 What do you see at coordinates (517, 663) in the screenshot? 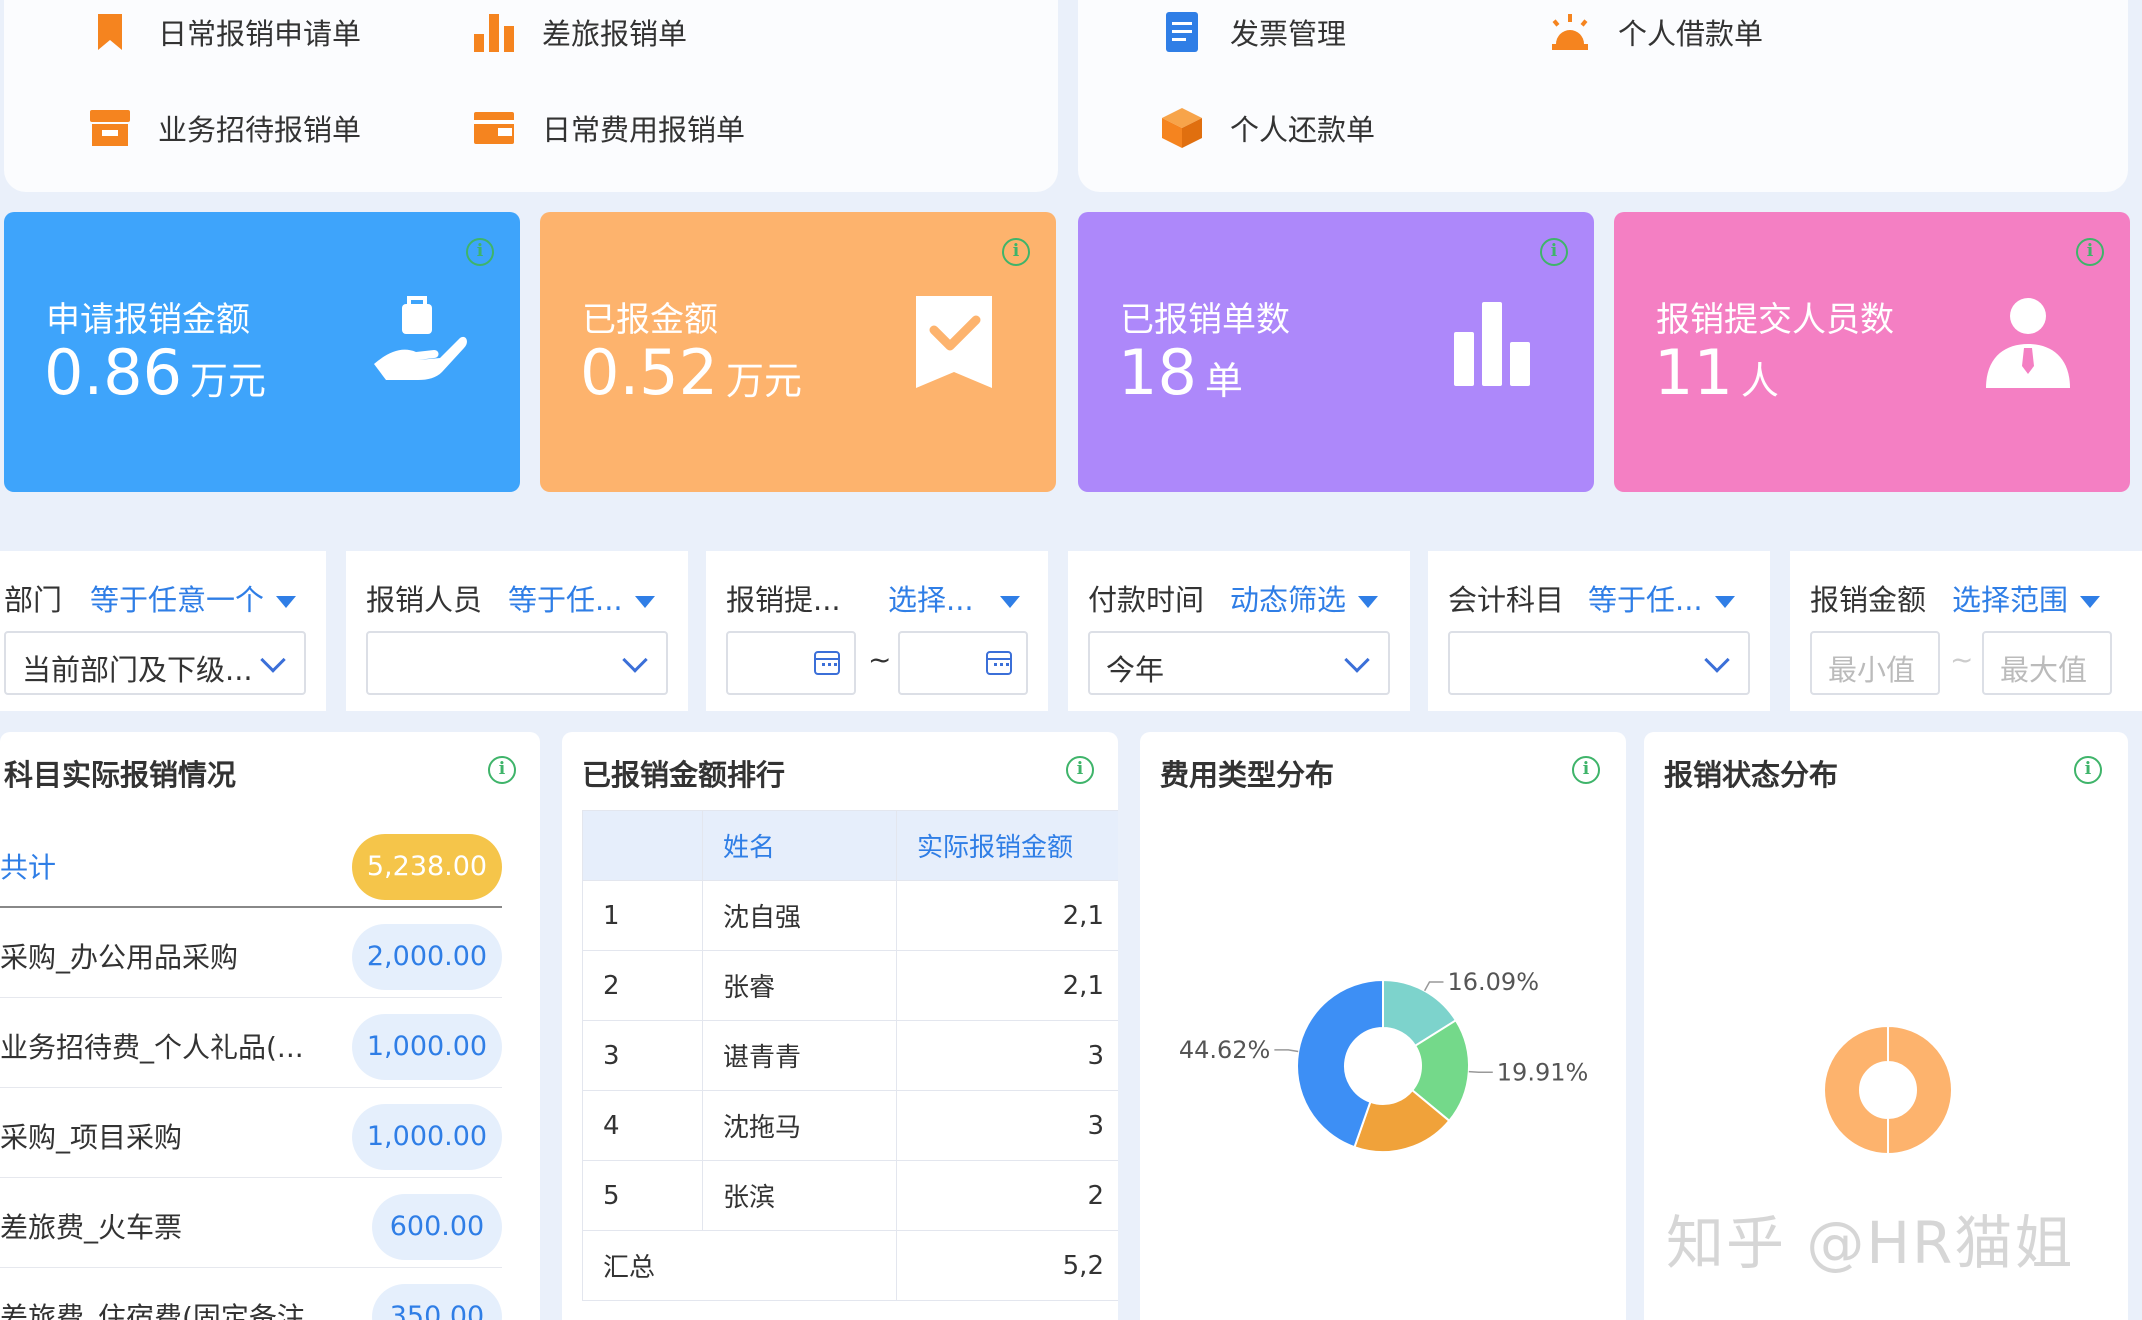
I see `reimburser-select` at bounding box center [517, 663].